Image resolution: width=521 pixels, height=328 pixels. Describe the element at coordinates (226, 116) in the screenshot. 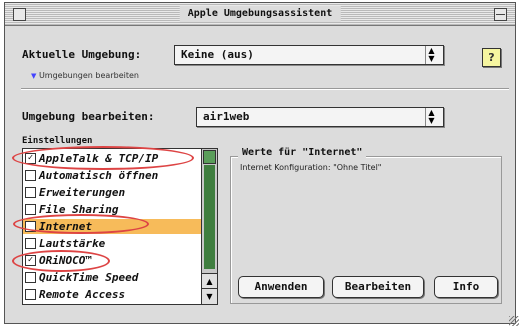

I see `edit-environment-value: air1web` at that location.